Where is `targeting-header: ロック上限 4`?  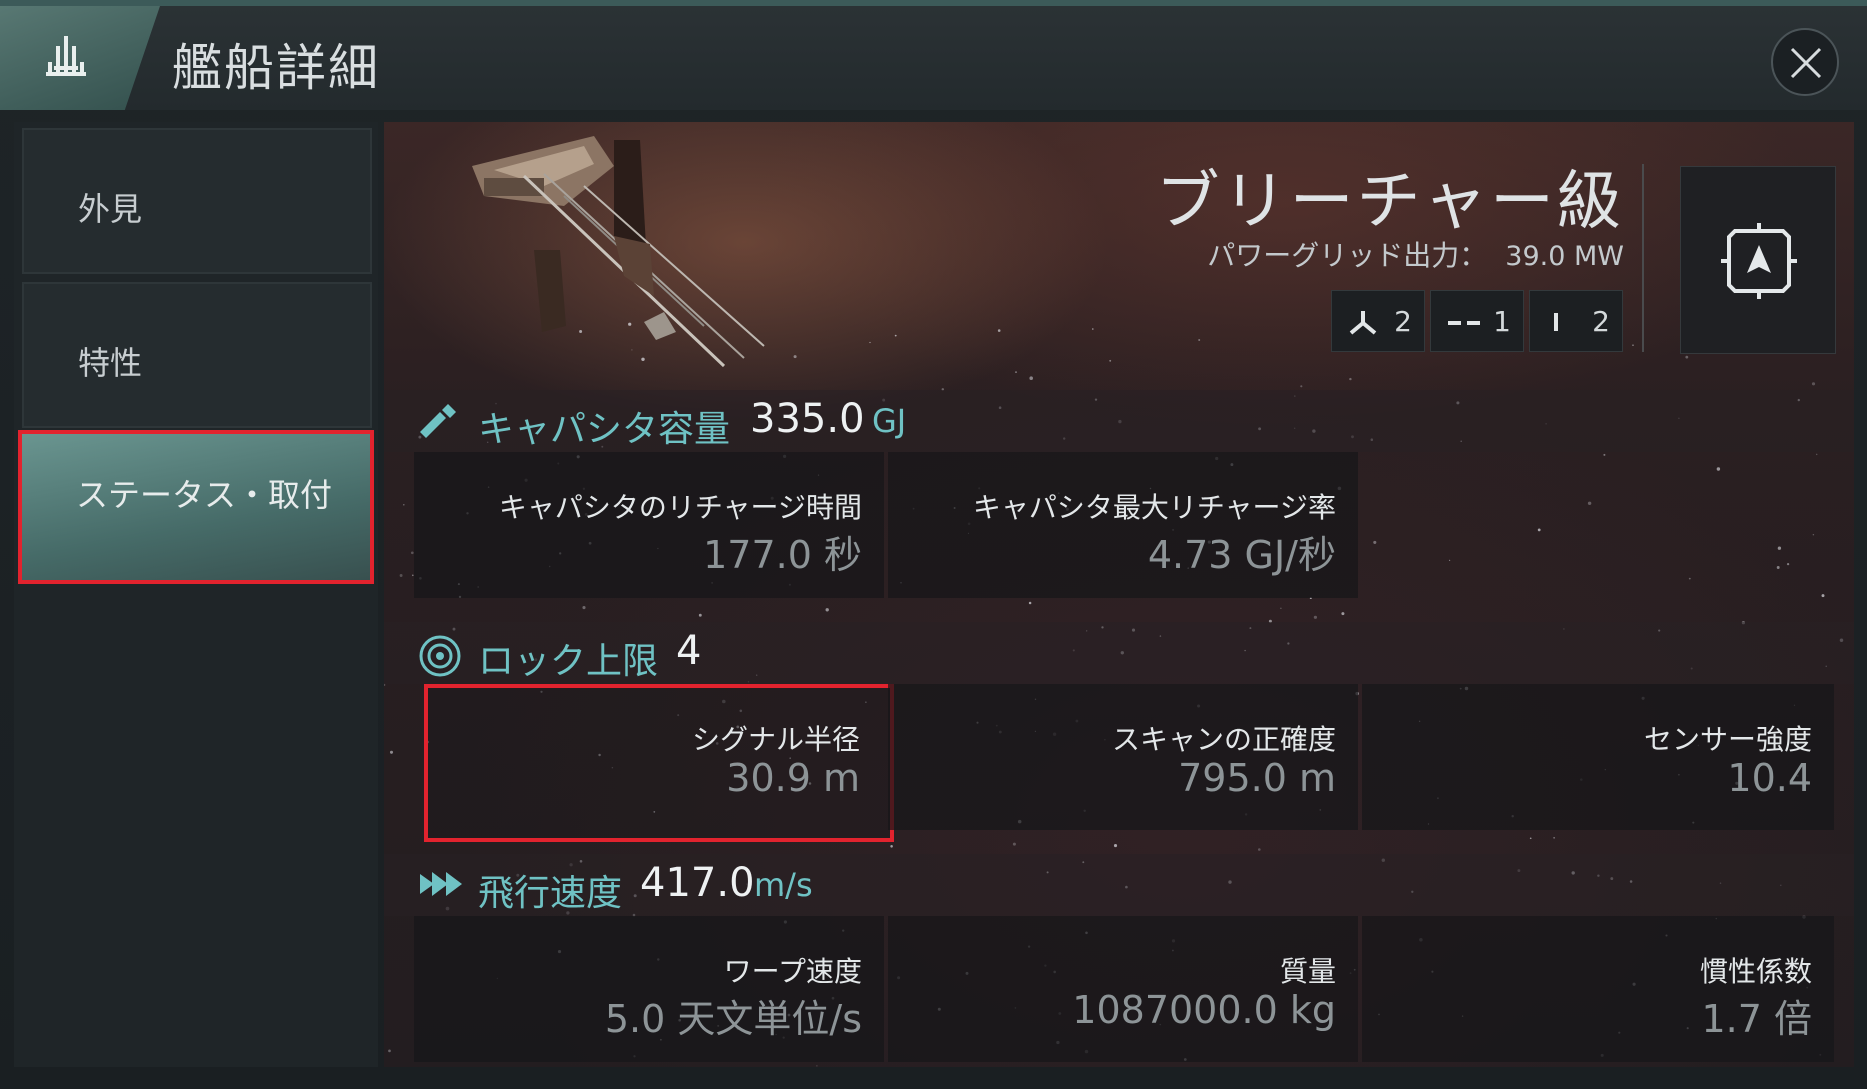 targeting-header: ロック上限 4 is located at coordinates (1119, 653).